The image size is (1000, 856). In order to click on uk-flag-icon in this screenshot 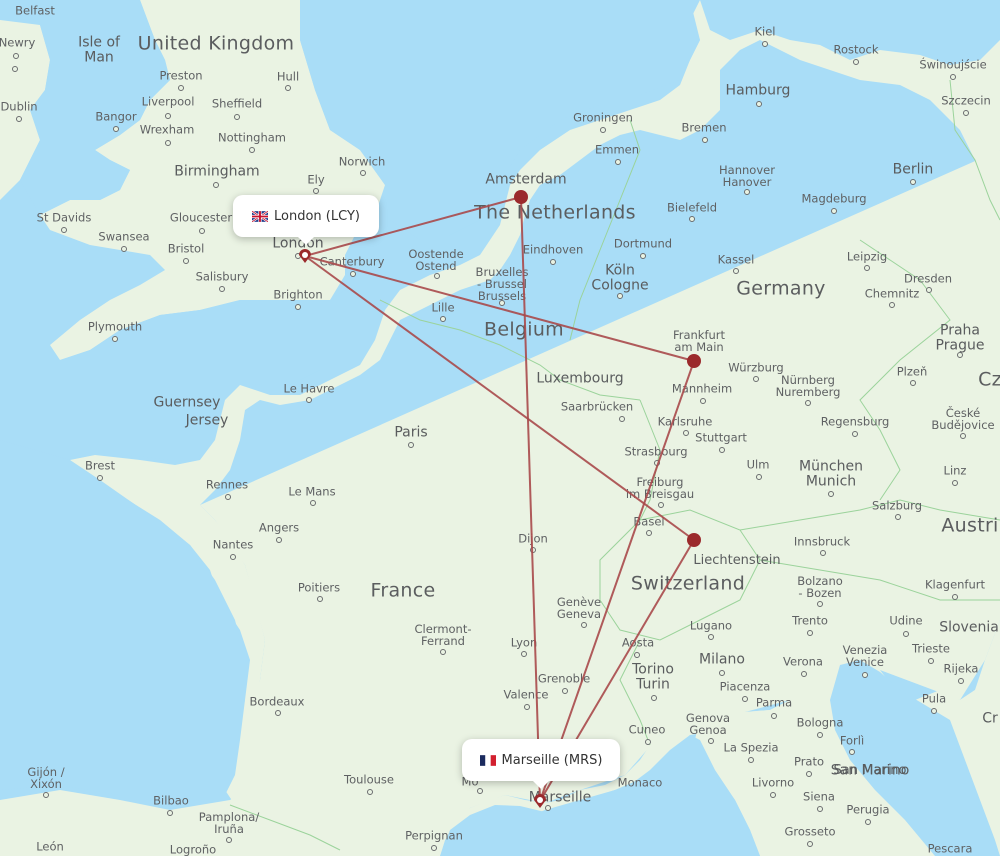, I will do `click(260, 216)`.